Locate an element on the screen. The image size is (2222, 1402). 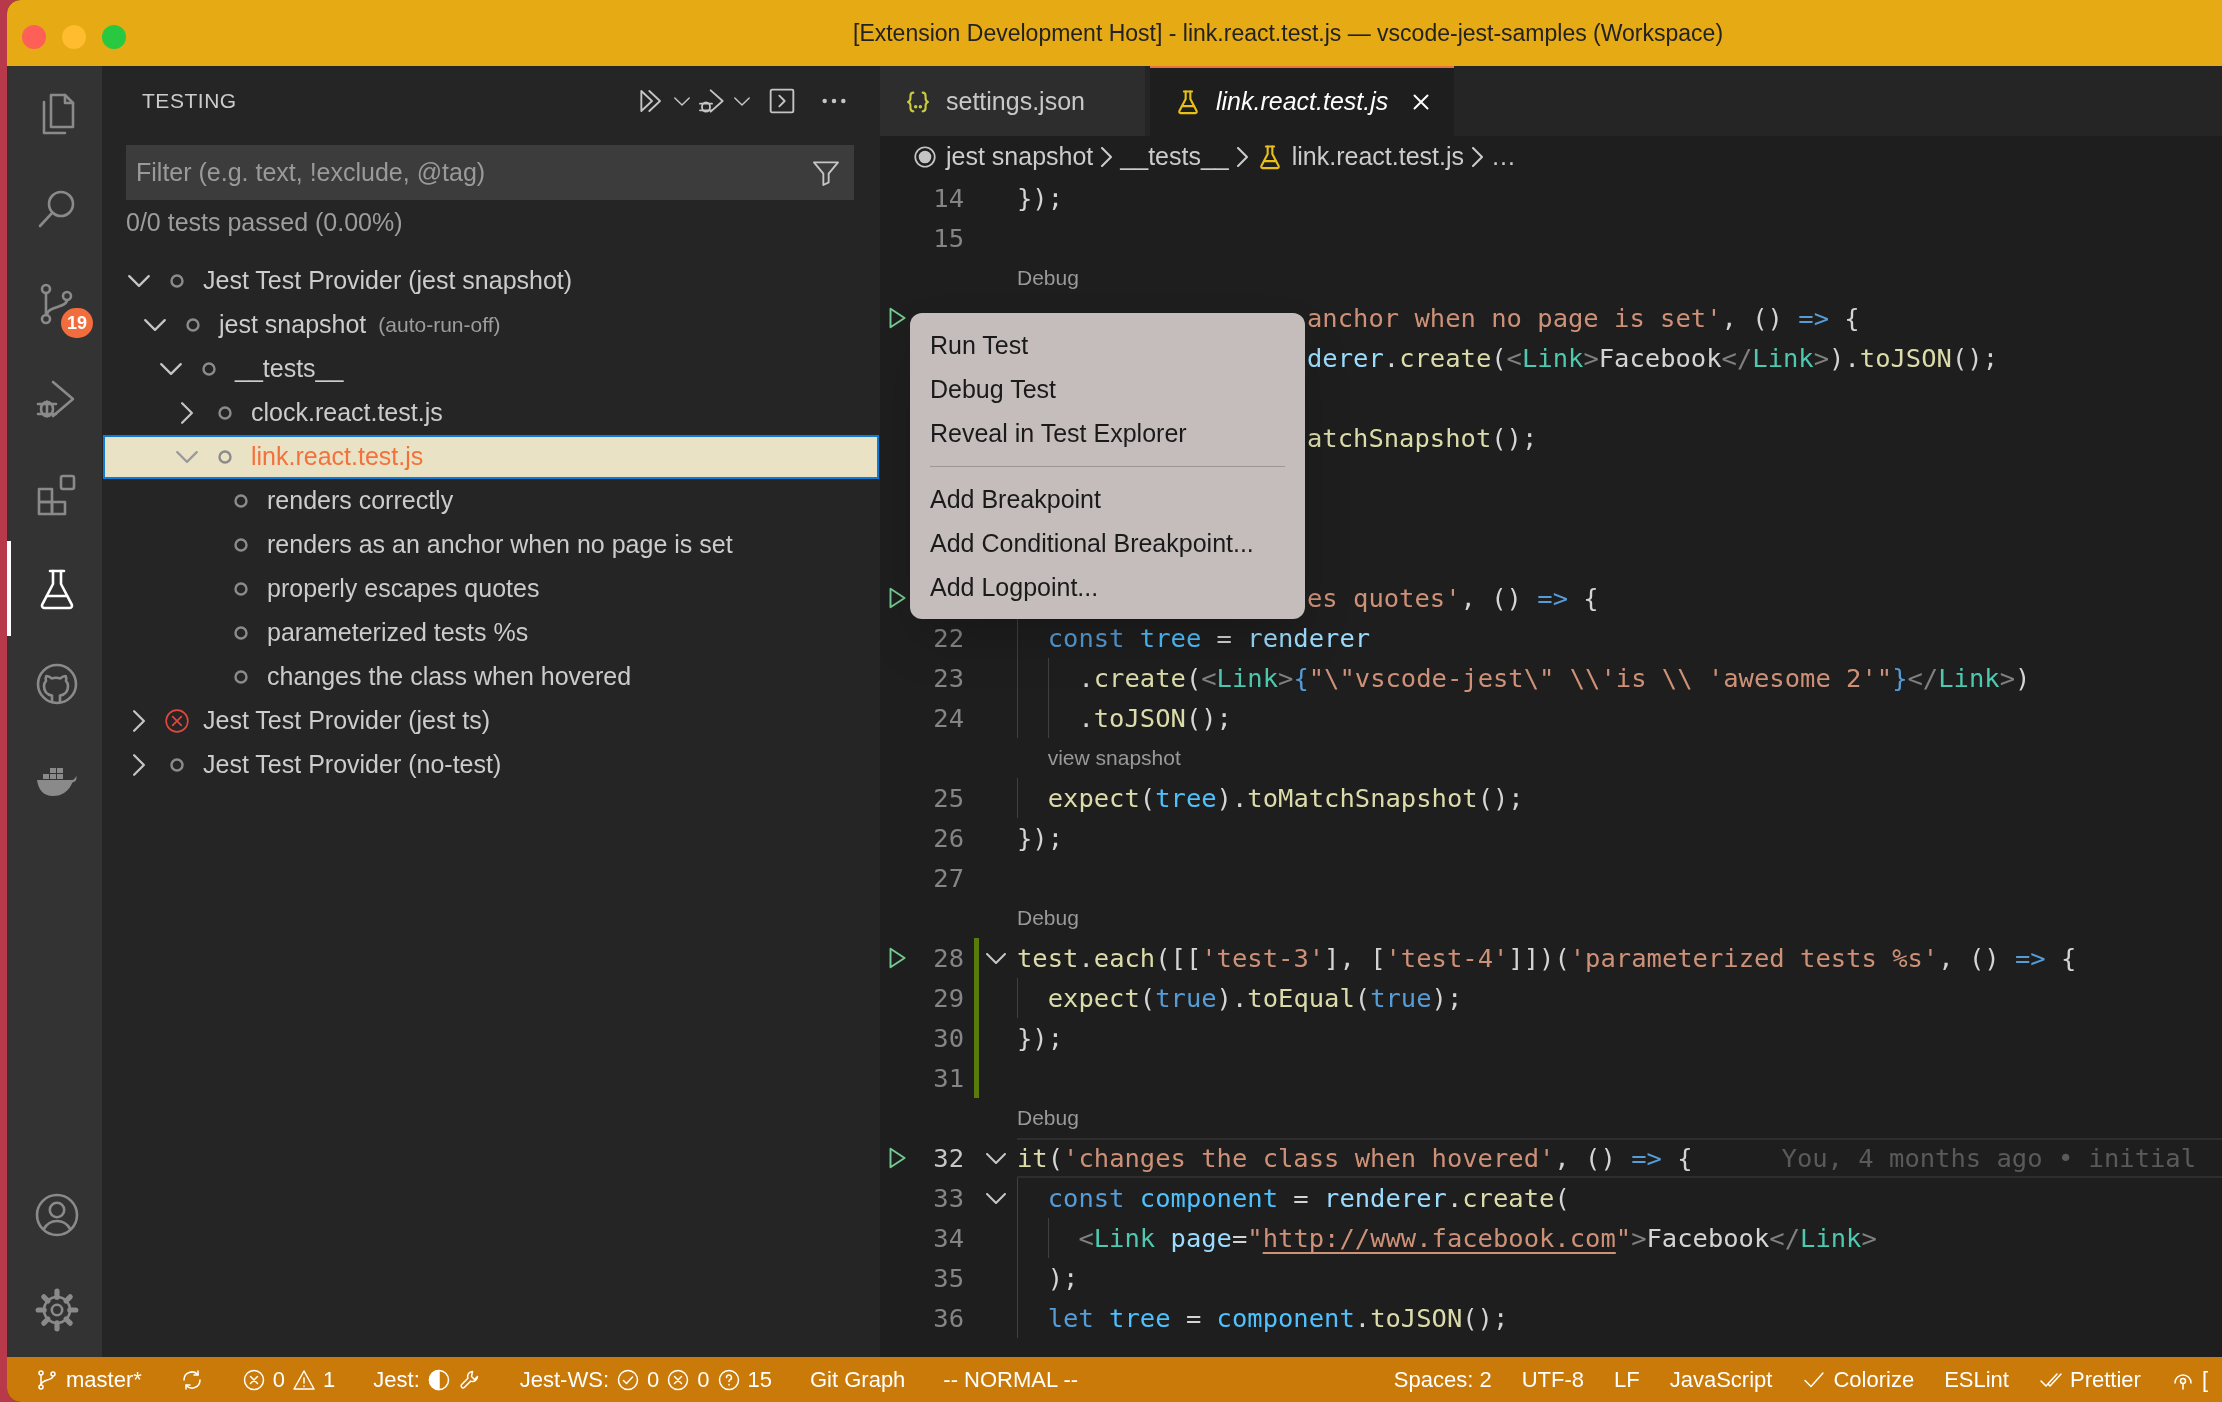
blame-annotation: You, 4 months ago • initial is located at coordinates (1989, 1158).